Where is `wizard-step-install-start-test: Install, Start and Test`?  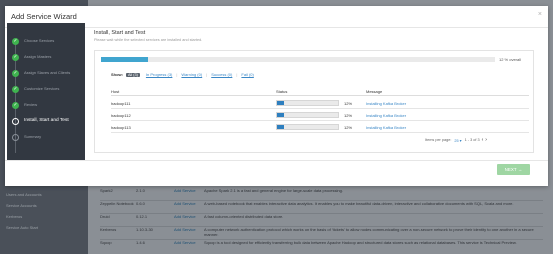
wizard-step-install-start-test: Install, Start and Test is located at coordinates (46, 121).